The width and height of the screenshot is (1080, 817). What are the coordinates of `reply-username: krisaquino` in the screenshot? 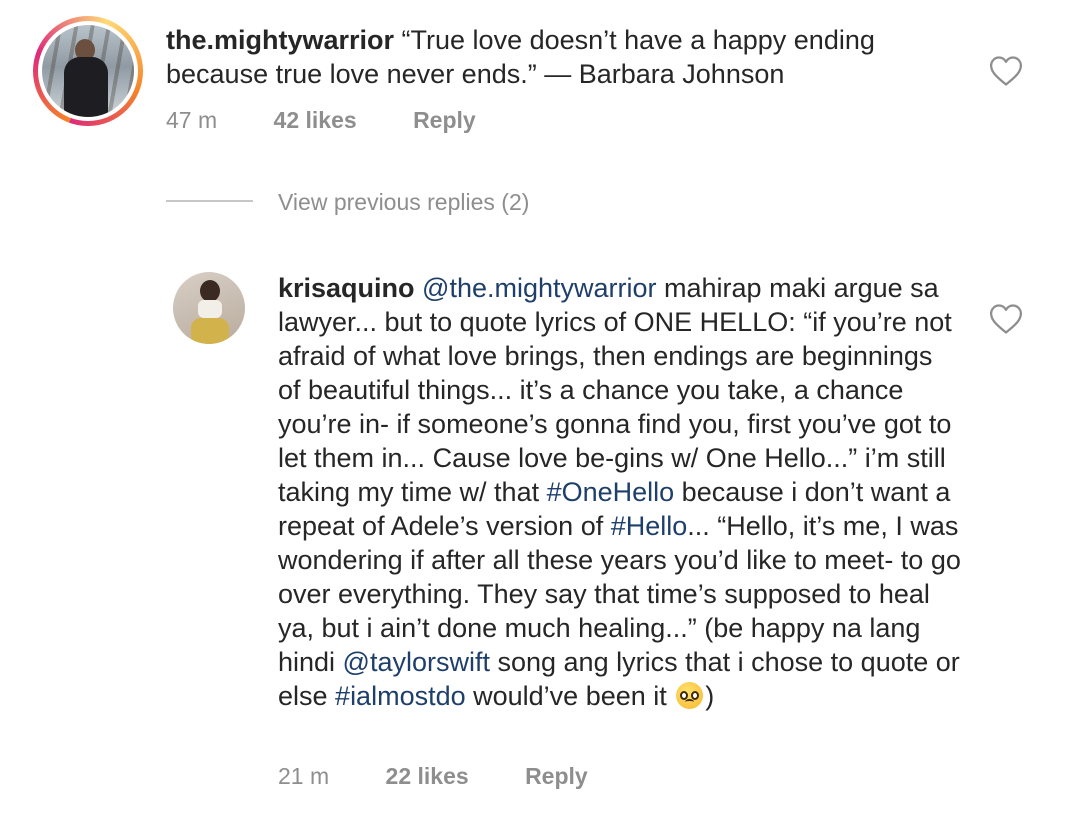 It's located at (346, 288).